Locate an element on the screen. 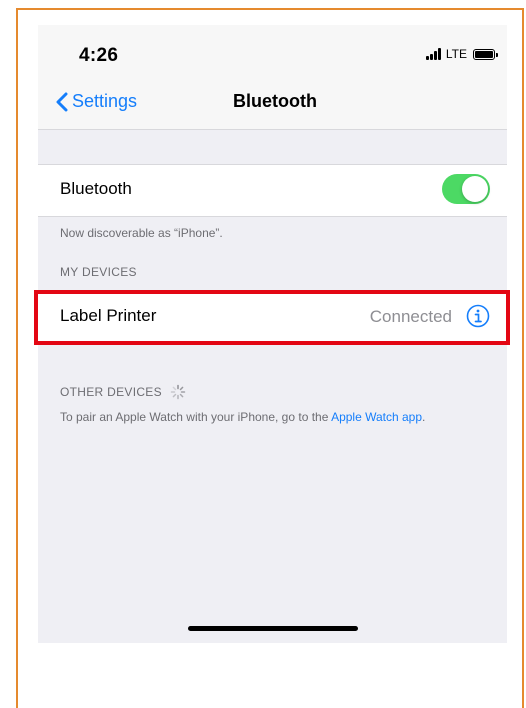  other-devices-header: OTHER DEVICES is located at coordinates (123, 392).